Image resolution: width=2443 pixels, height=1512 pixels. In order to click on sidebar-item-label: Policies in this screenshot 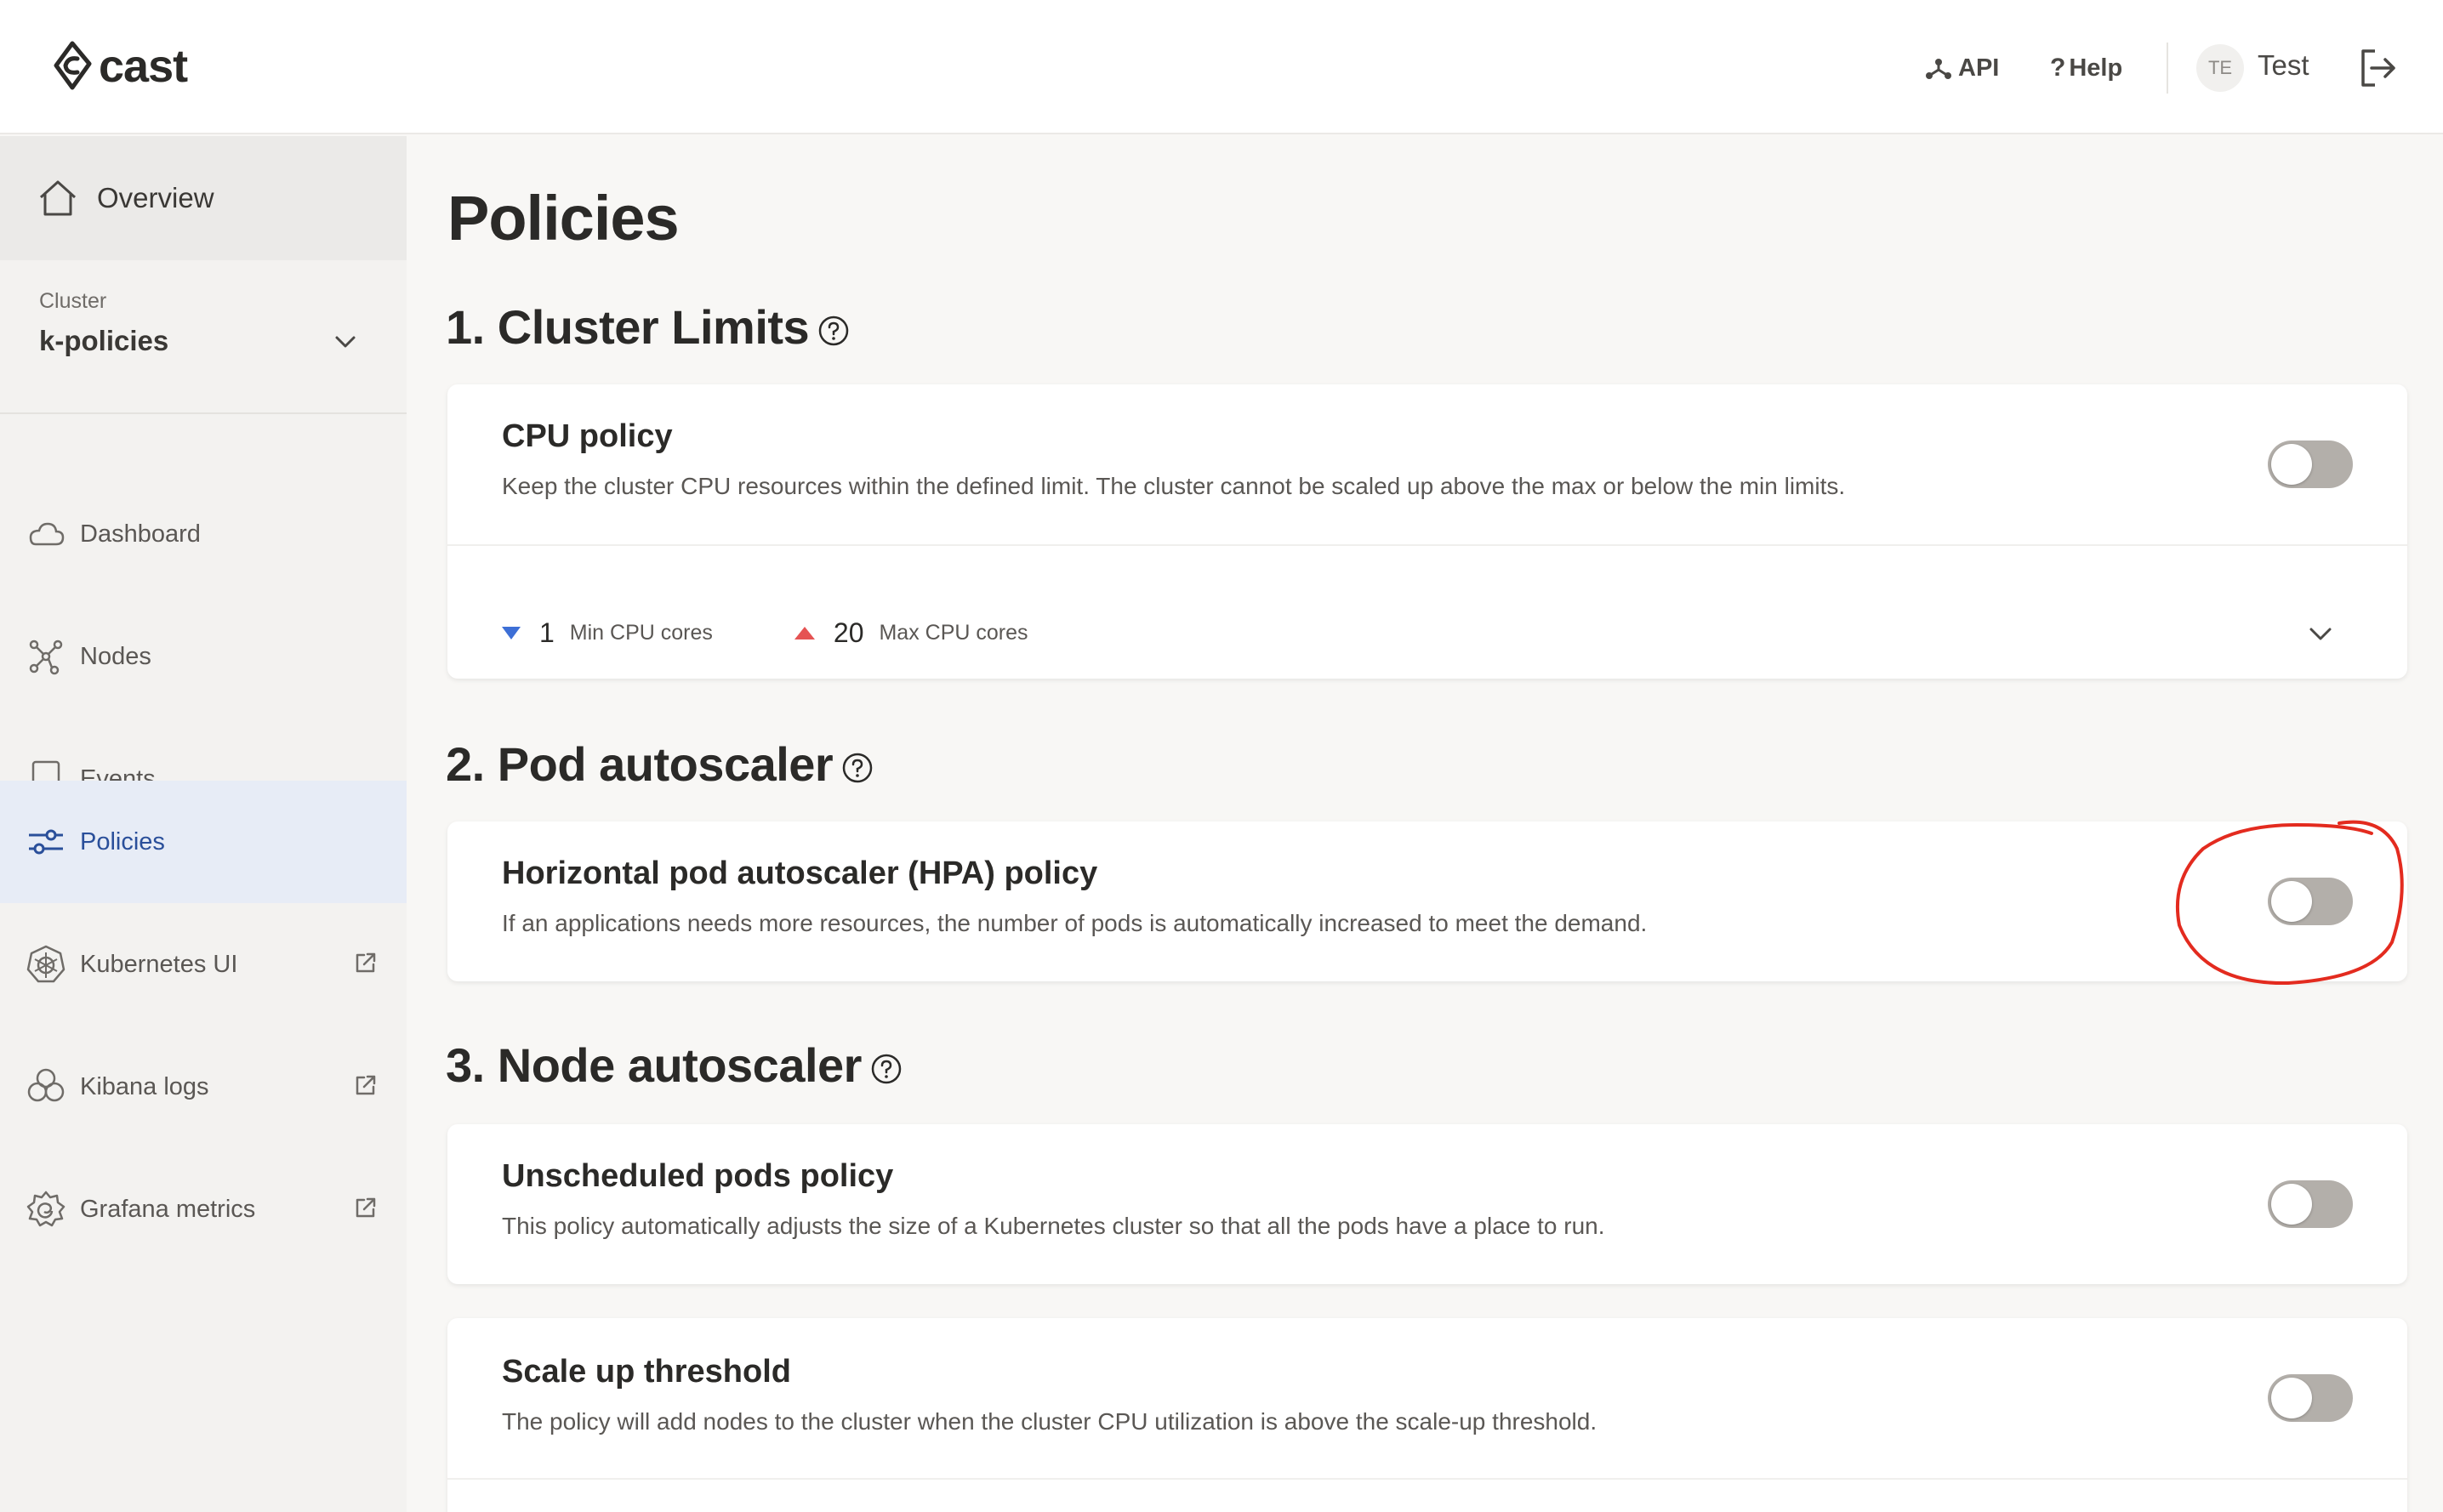, I will do `click(122, 841)`.